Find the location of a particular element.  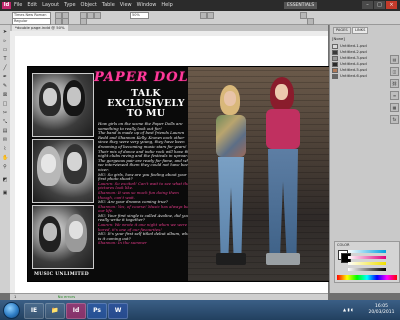

window-controls: – □ × is located at coordinates (379, 5).